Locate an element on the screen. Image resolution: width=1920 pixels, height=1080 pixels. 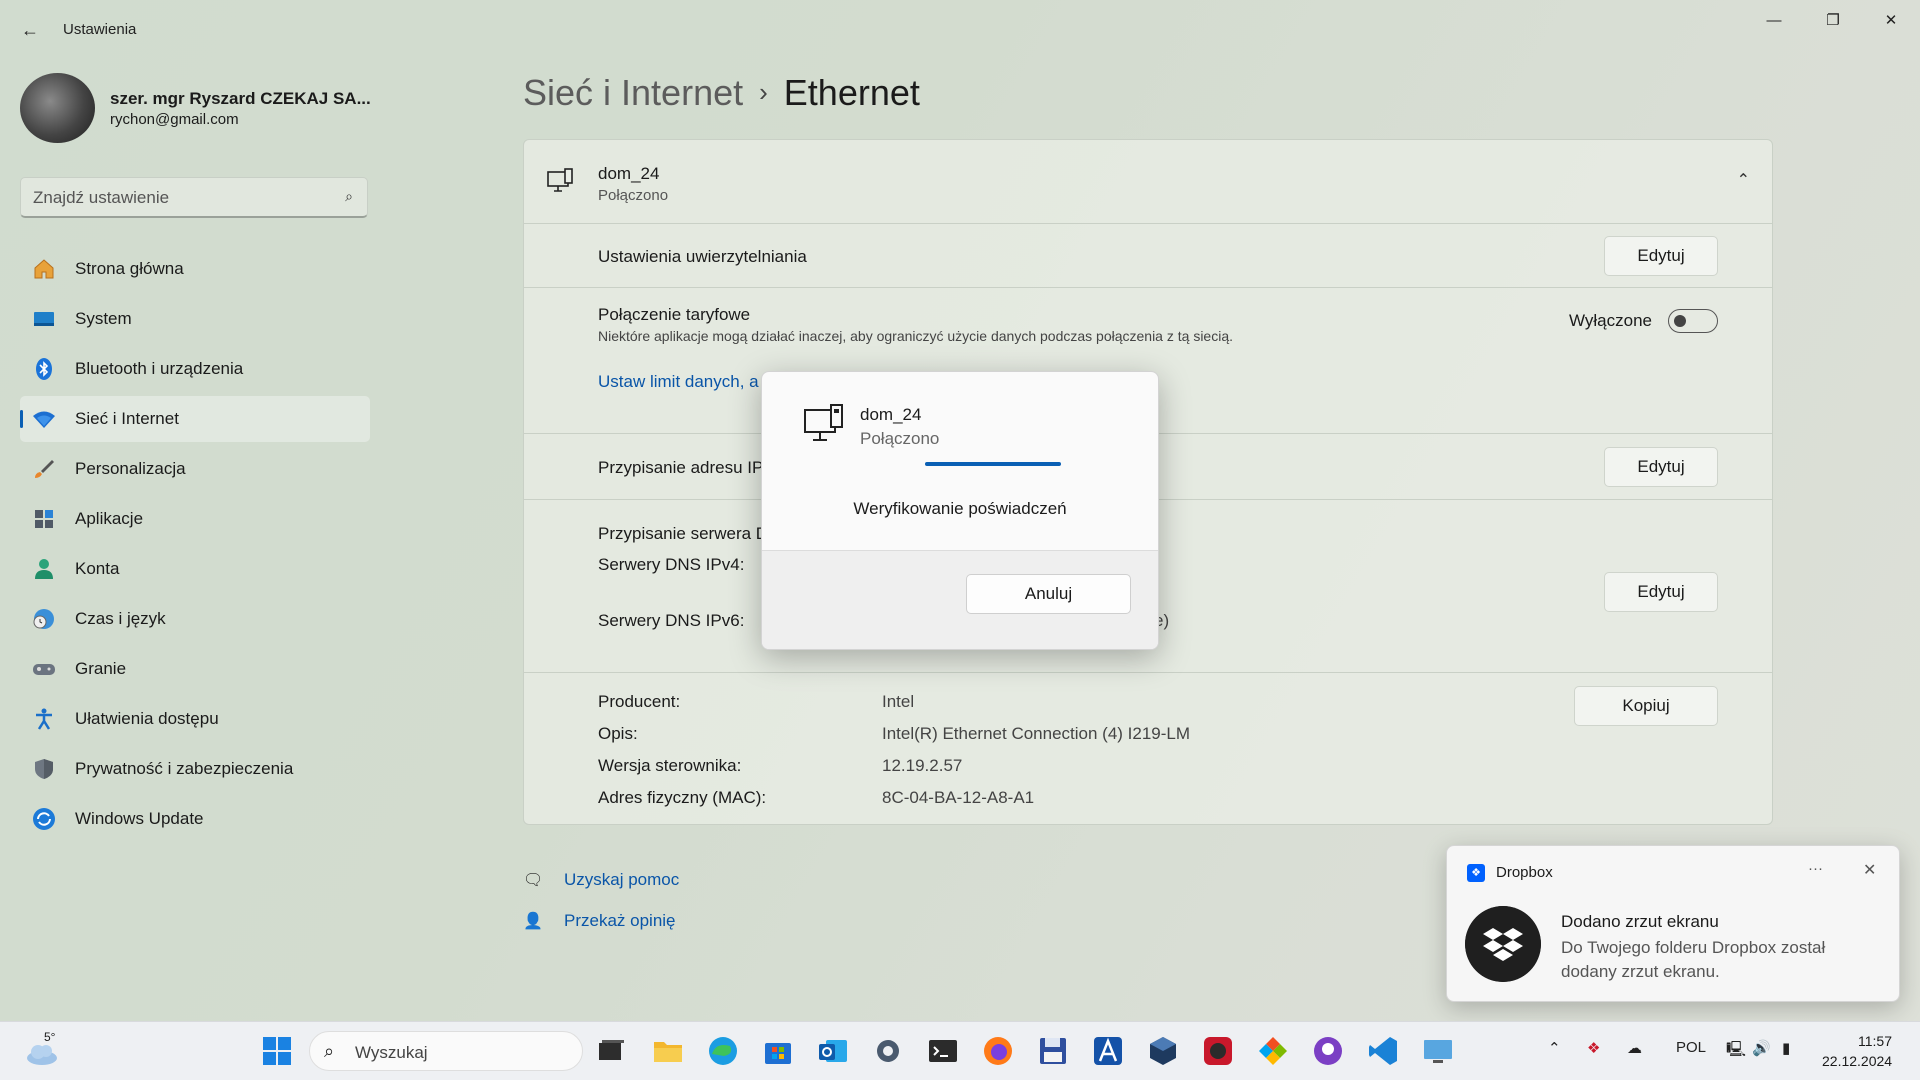
start-icon is located at coordinates (277, 1051).